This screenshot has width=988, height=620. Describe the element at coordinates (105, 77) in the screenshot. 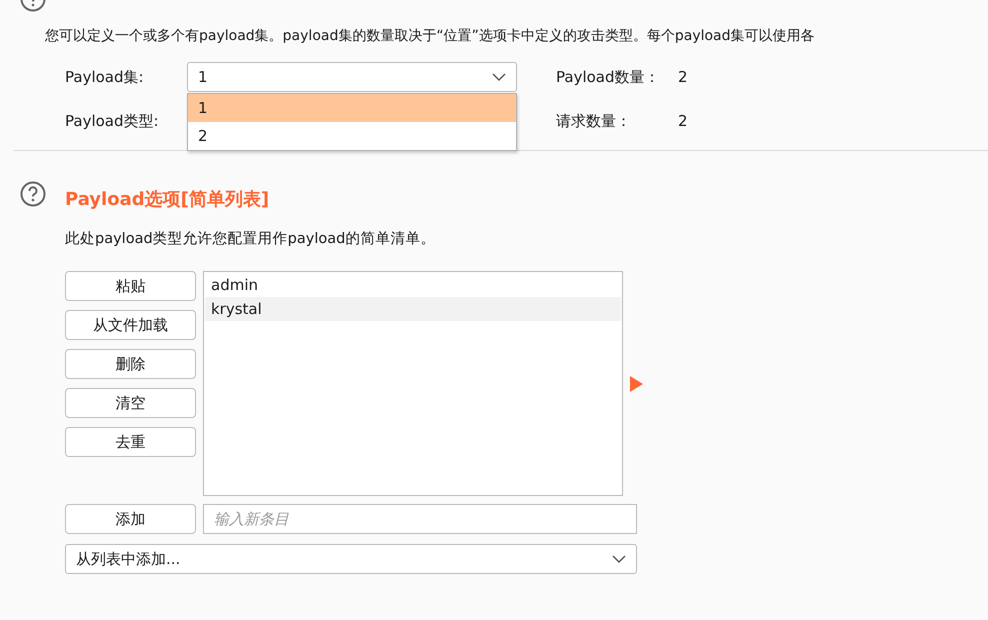

I see `field-label: Payload集:` at that location.